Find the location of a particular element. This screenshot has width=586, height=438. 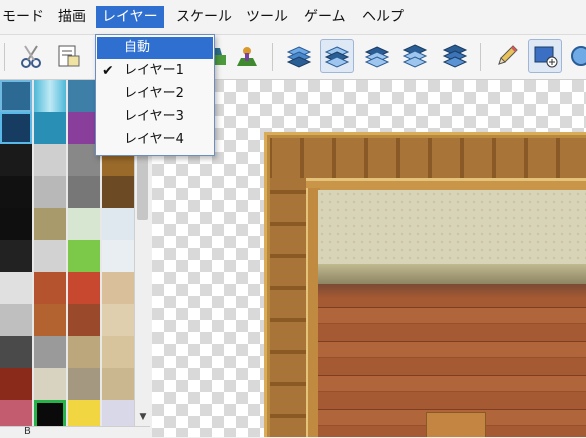

layer-menu-item-layer4: レイヤー4 is located at coordinates (155, 140).